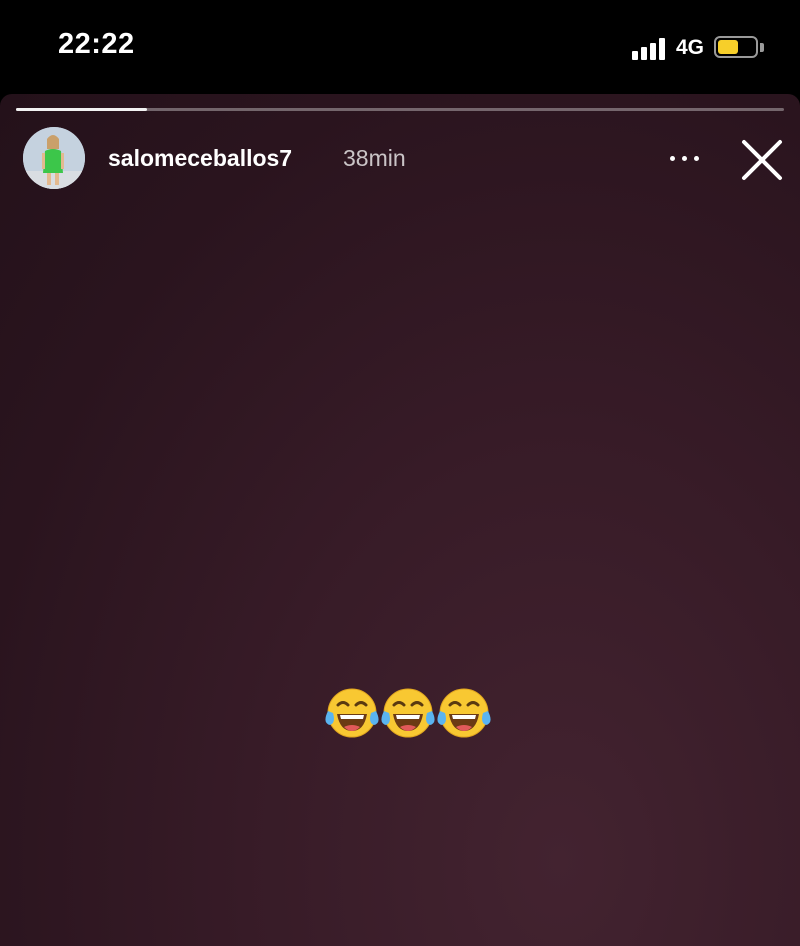 This screenshot has height=946, width=800. I want to click on battery-cap, so click(762, 47).